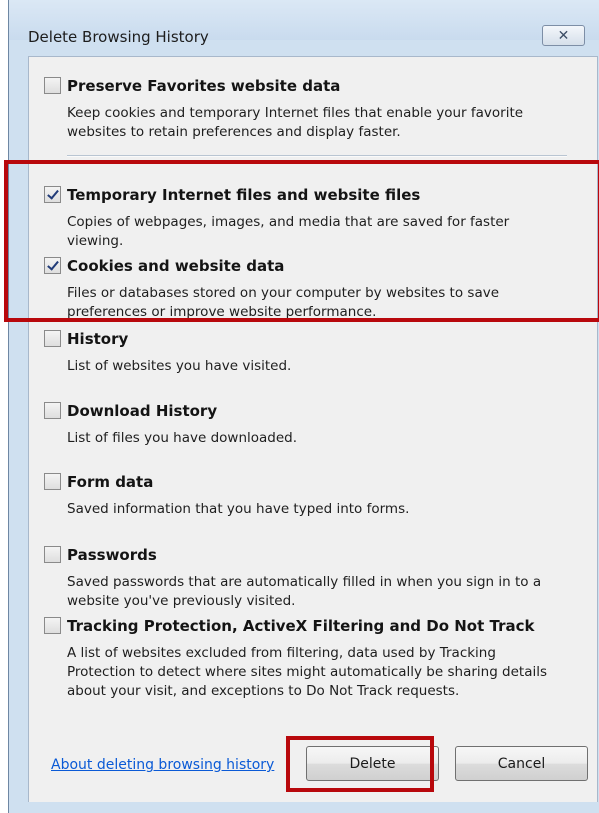 This screenshot has width=599, height=813. Describe the element at coordinates (521, 763) in the screenshot. I see `cancel-button: Cancel` at that location.